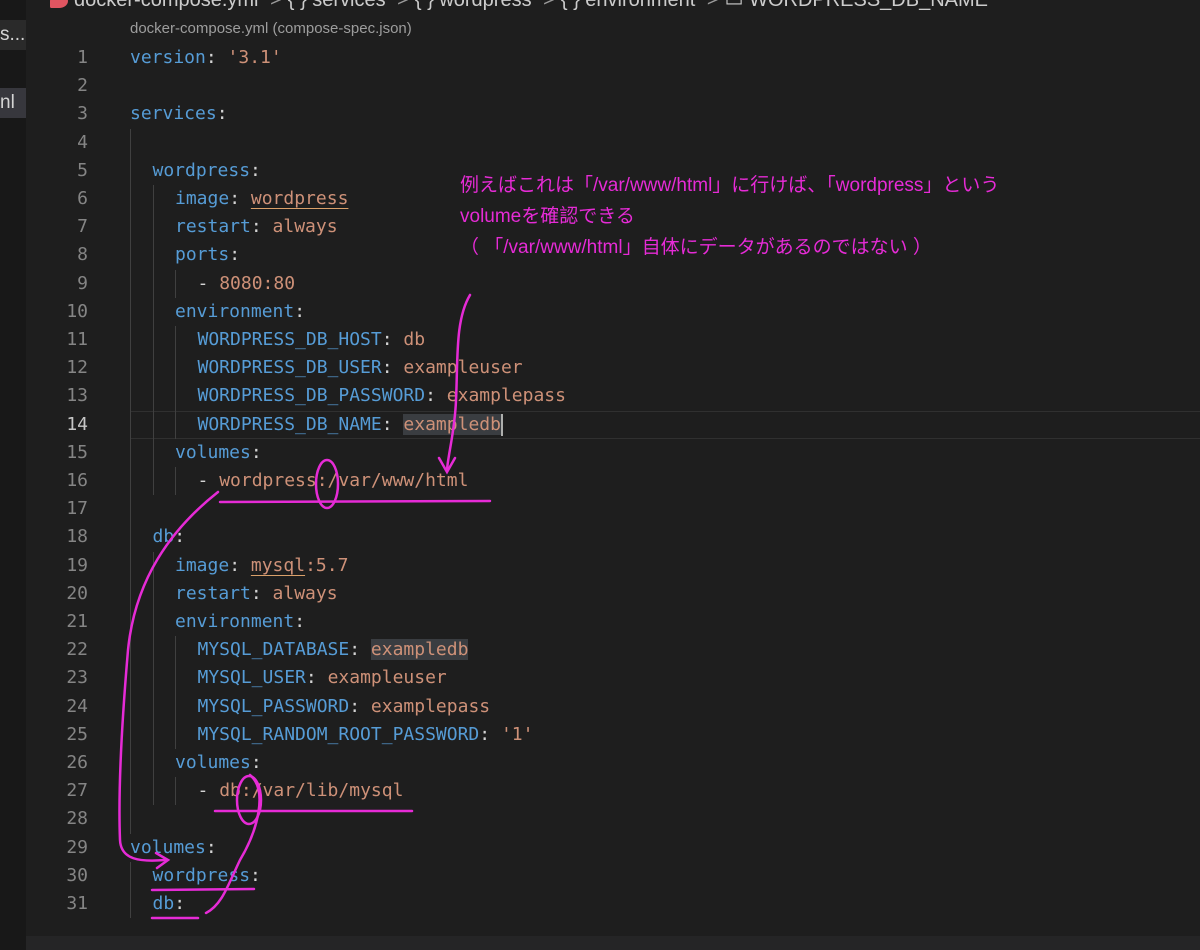 The image size is (1200, 950). Describe the element at coordinates (232, 844) in the screenshot. I see `link-db-to-volumes` at that location.